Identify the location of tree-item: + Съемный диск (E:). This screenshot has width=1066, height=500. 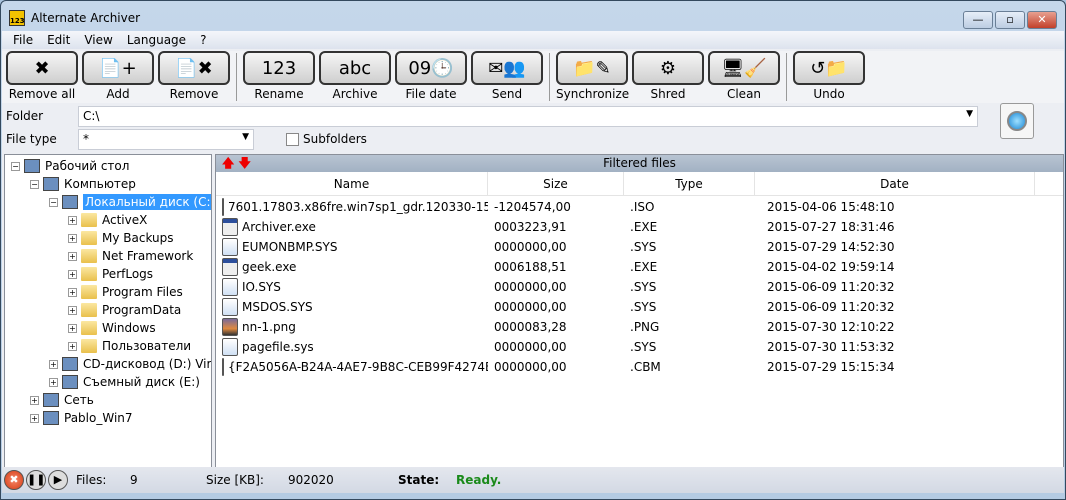
(124, 382).